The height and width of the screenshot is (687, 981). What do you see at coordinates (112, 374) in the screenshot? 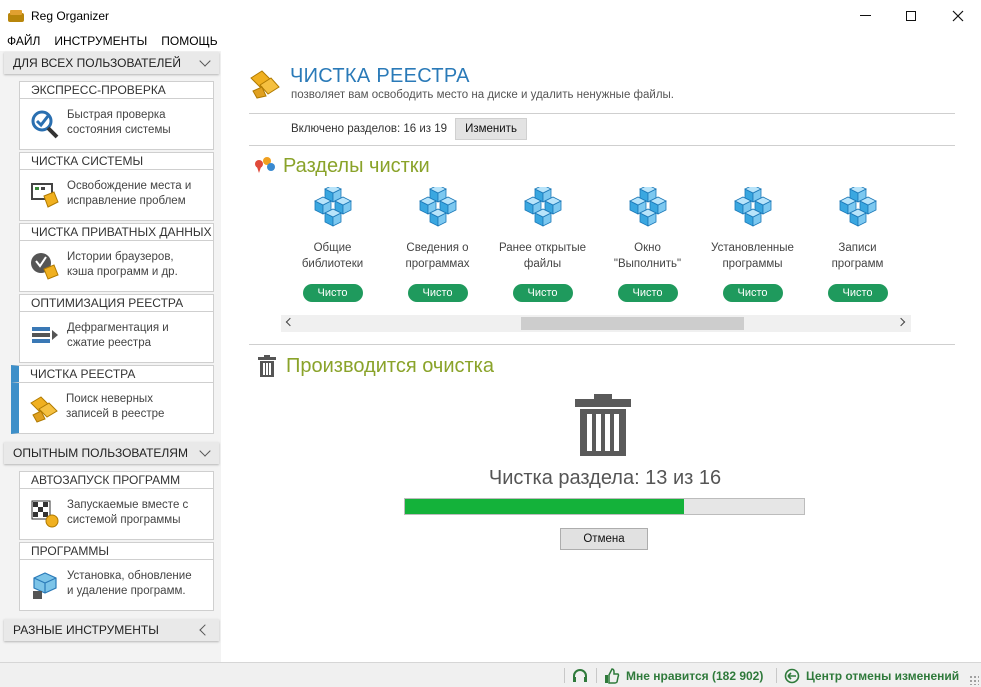
I see `card-title: ЧИСТКА РЕЕСТРА` at bounding box center [112, 374].